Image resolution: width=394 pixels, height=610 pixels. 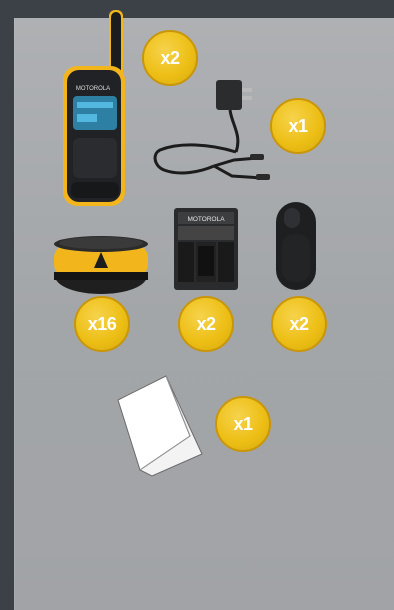 I want to click on manual-quantity-badge: x1, so click(x=243, y=424).